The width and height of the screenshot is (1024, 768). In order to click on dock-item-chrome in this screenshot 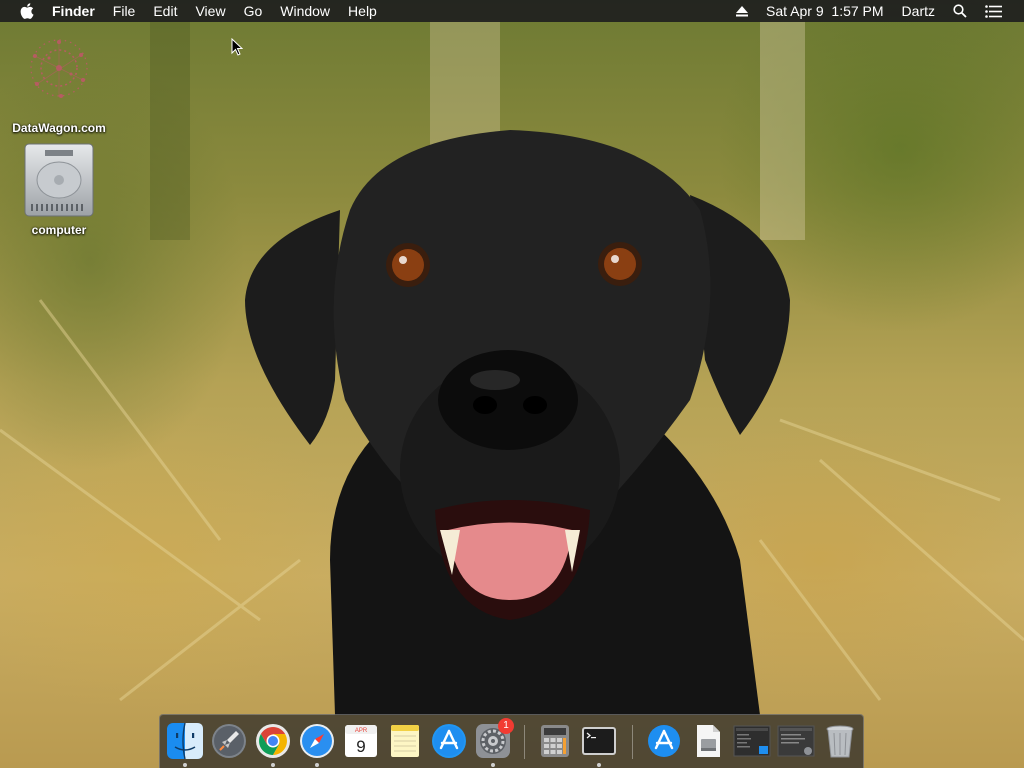, I will do `click(273, 741)`.